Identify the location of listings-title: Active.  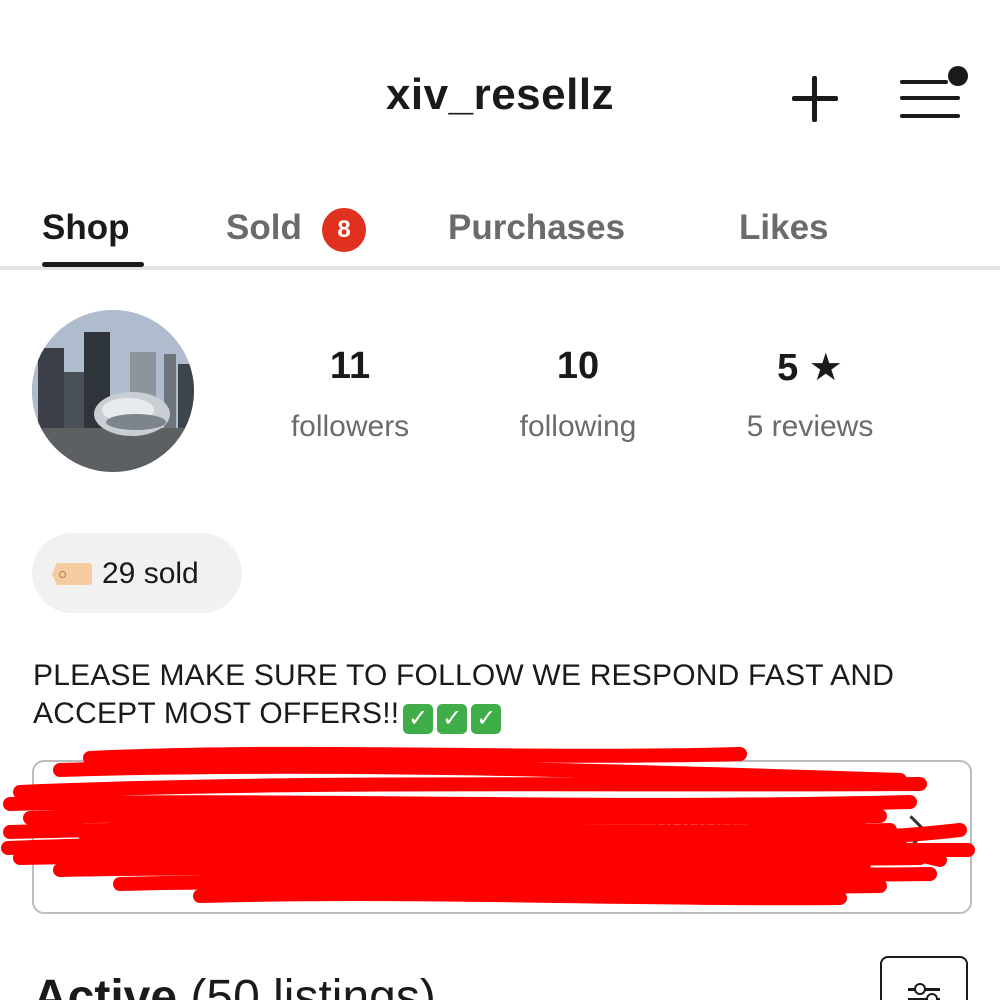
(105, 985).